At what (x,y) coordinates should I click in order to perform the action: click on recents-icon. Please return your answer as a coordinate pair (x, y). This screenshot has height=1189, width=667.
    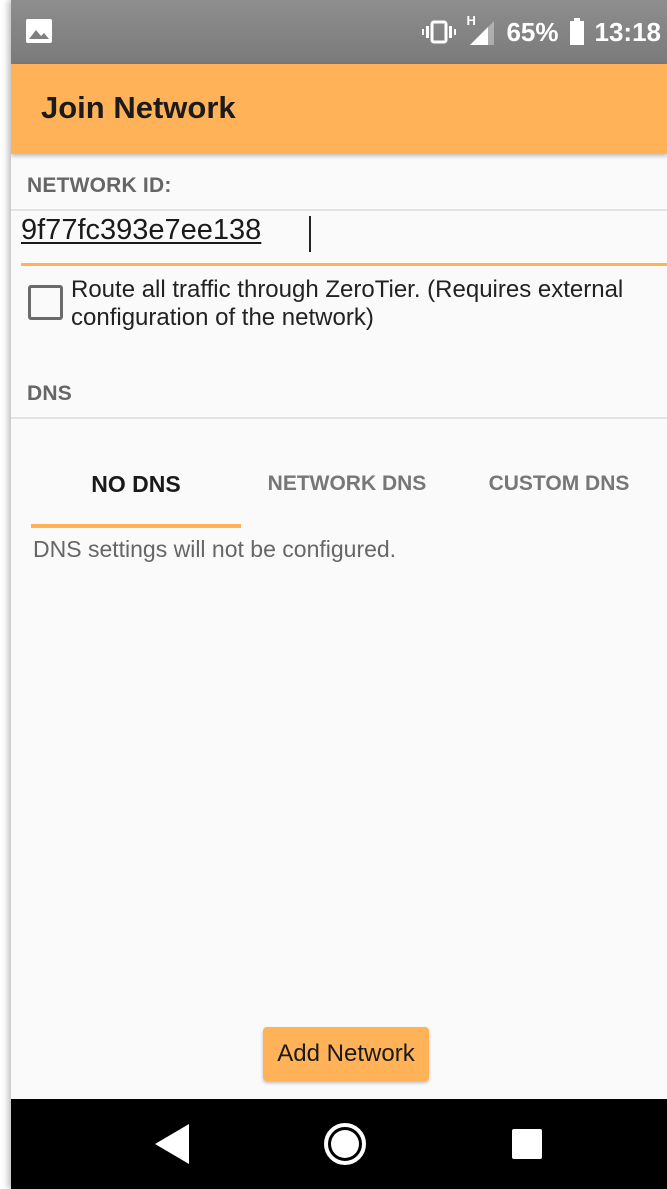
    Looking at the image, I should click on (527, 1144).